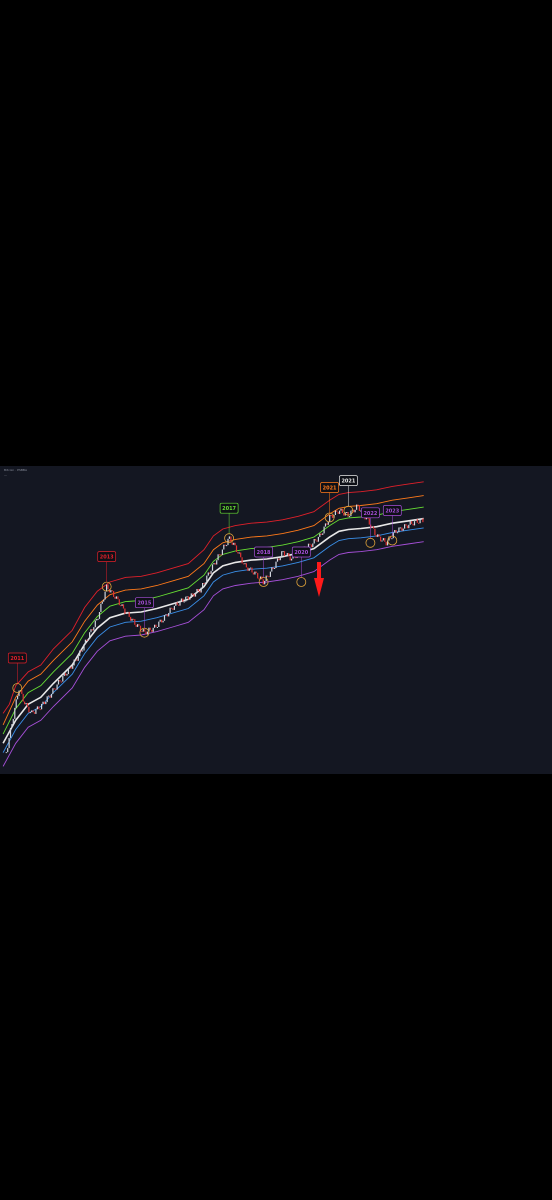 This screenshot has height=1200, width=552. Describe the element at coordinates (213, 654) in the screenshot. I see `band-6-line` at that location.